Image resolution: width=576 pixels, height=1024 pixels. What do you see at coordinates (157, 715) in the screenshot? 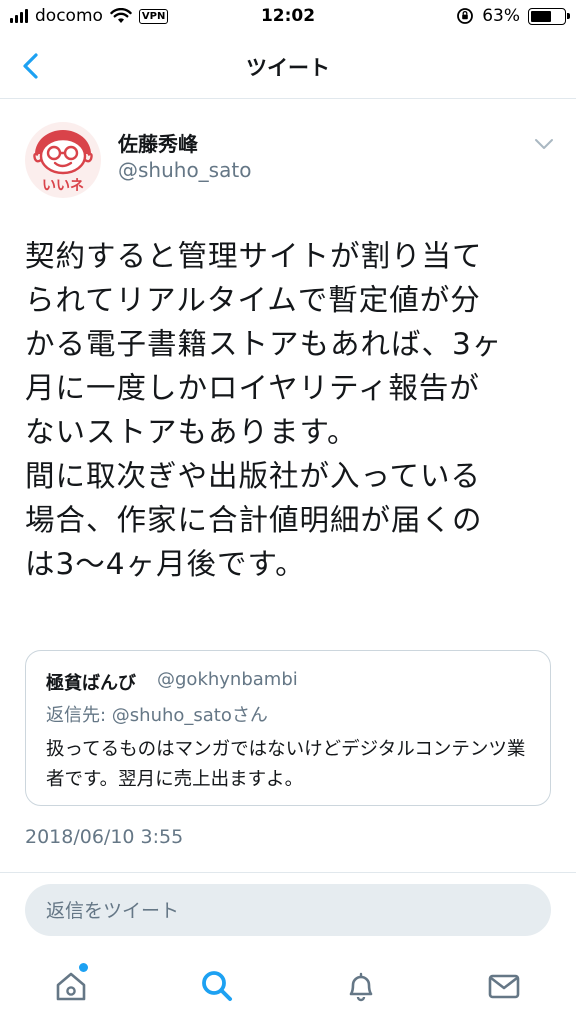
I see `quoted-reply-to: 返信先: @shuho_satoさん` at bounding box center [157, 715].